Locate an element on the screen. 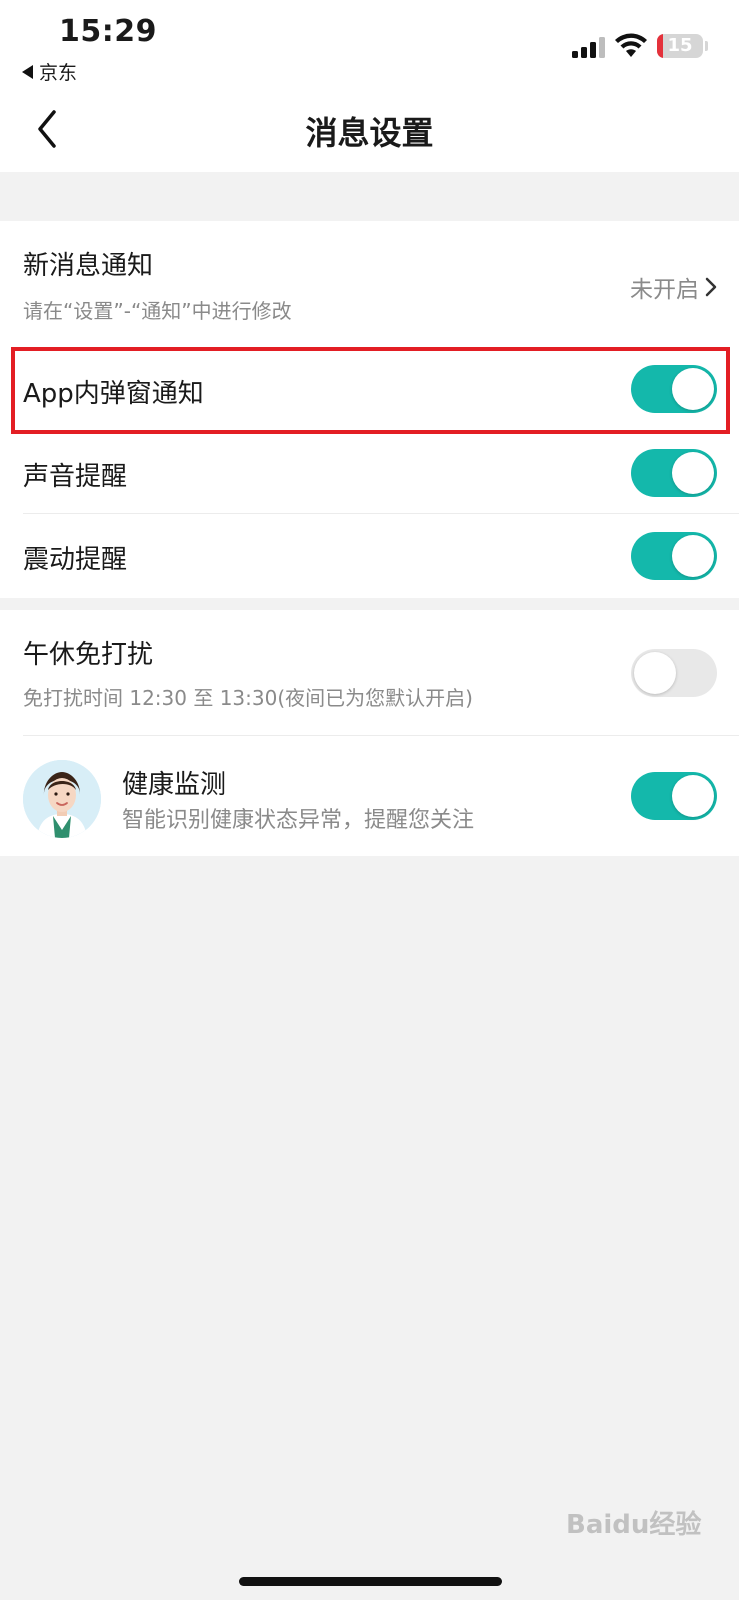 Image resolution: width=739 pixels, height=1600 pixels. nap-dnd-subtitle: 免打扰时间 12:30 至 13:30(夜间已为您默认开启) is located at coordinates (248, 698).